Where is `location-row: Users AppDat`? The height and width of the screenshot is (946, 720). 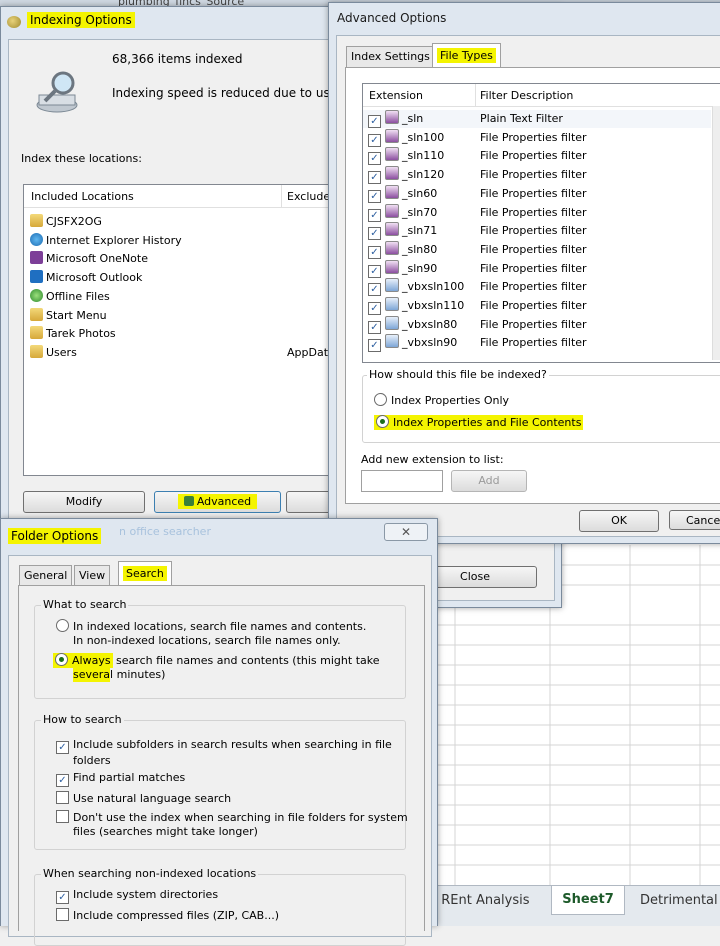
location-row: Users AppDat is located at coordinates (184, 353).